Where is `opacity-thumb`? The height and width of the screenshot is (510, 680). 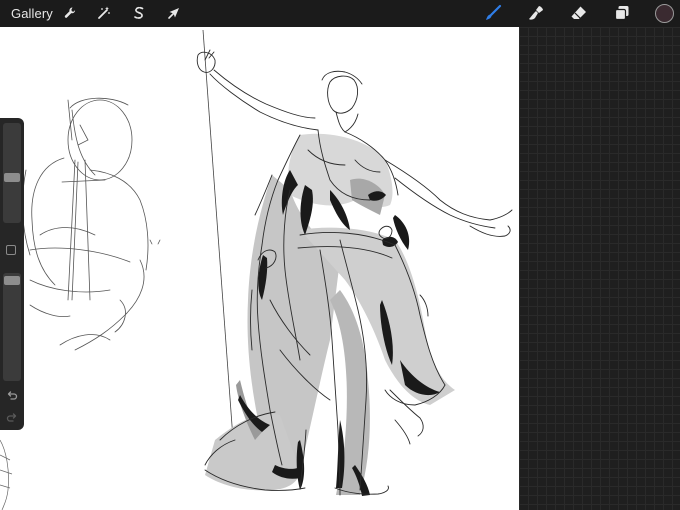 opacity-thumb is located at coordinates (12, 280).